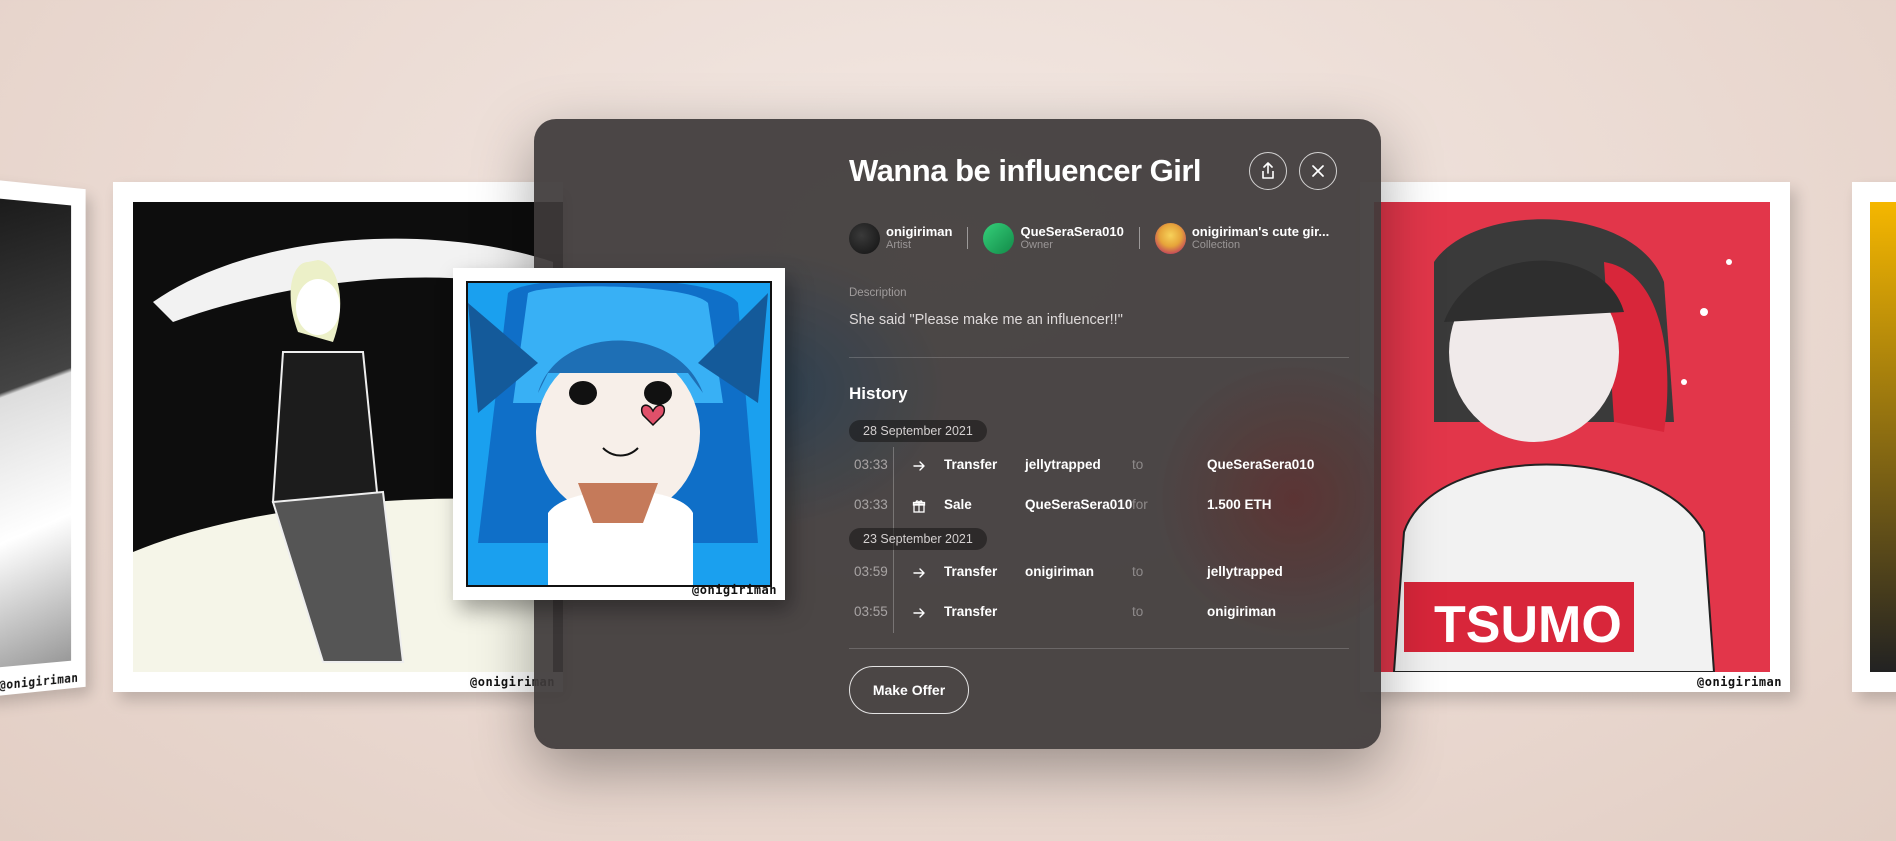  I want to click on owner-avatar, so click(999, 238).